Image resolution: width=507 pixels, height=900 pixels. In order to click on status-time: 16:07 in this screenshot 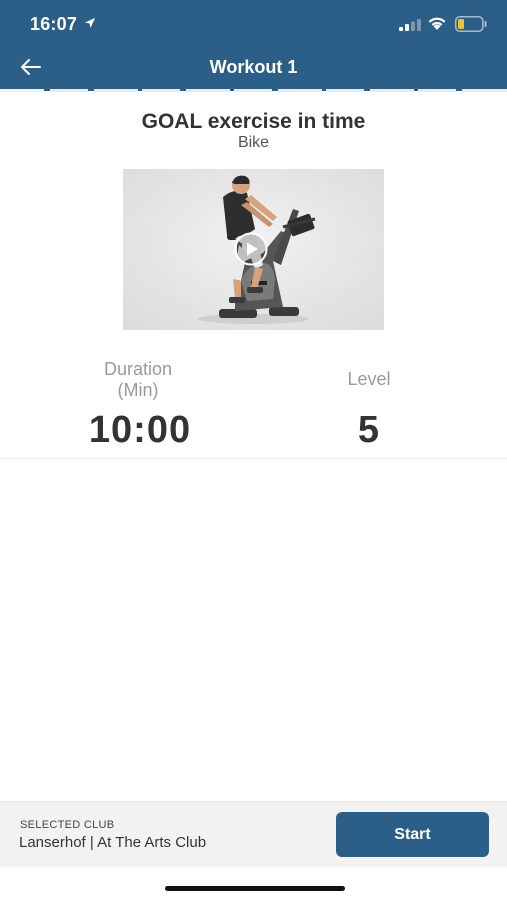, I will do `click(54, 24)`.